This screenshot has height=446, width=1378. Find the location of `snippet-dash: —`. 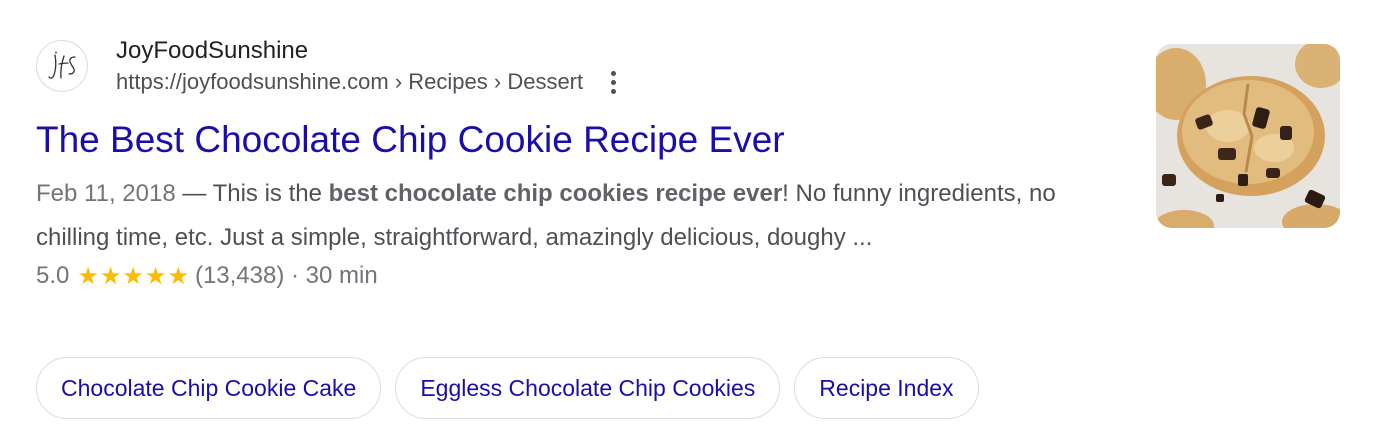

snippet-dash: — is located at coordinates (194, 193).